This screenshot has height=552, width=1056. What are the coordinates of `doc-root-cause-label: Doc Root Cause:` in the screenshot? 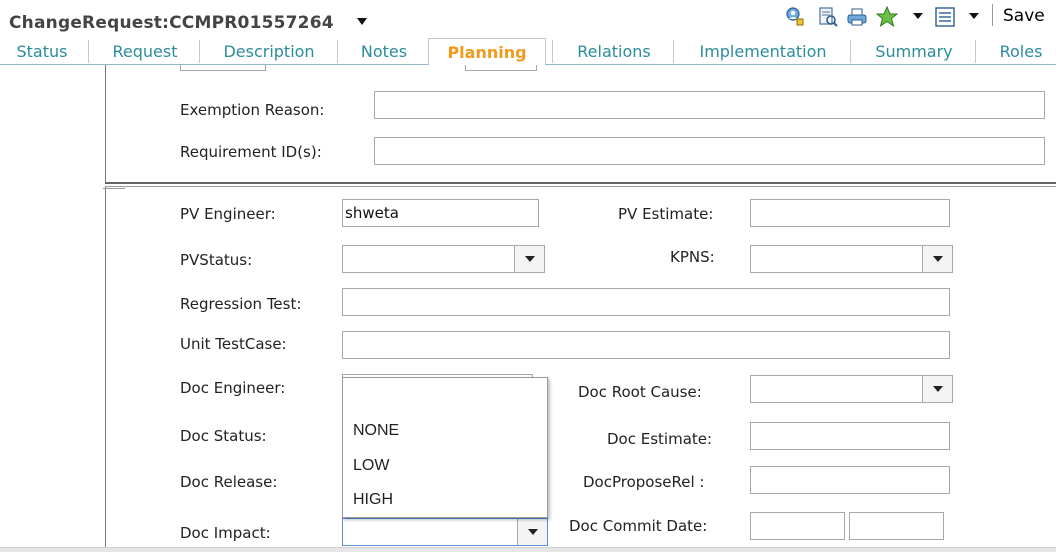 It's located at (640, 392).